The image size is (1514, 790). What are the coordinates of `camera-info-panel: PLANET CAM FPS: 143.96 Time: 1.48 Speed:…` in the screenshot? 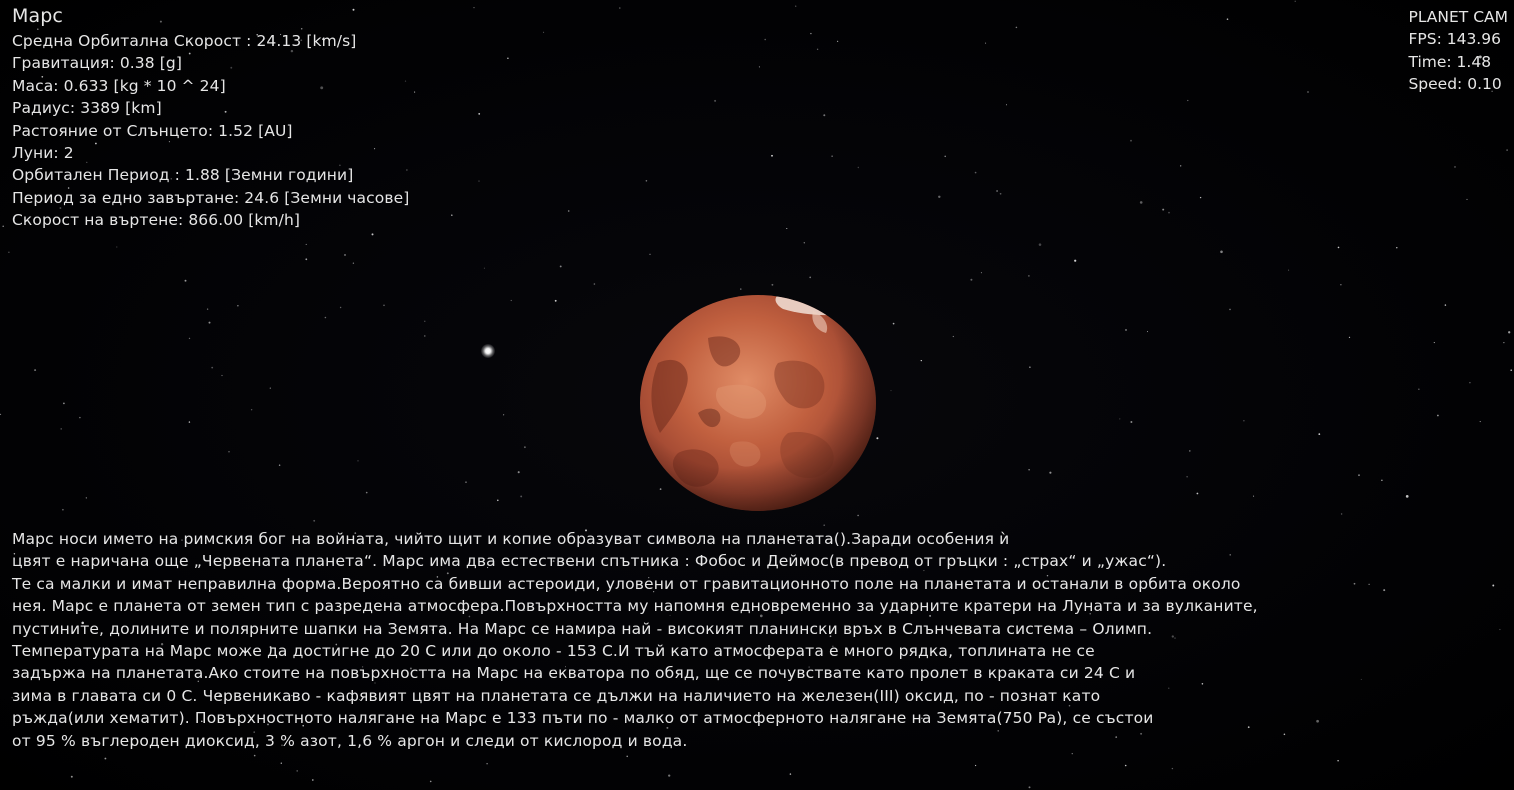 It's located at (1458, 51).